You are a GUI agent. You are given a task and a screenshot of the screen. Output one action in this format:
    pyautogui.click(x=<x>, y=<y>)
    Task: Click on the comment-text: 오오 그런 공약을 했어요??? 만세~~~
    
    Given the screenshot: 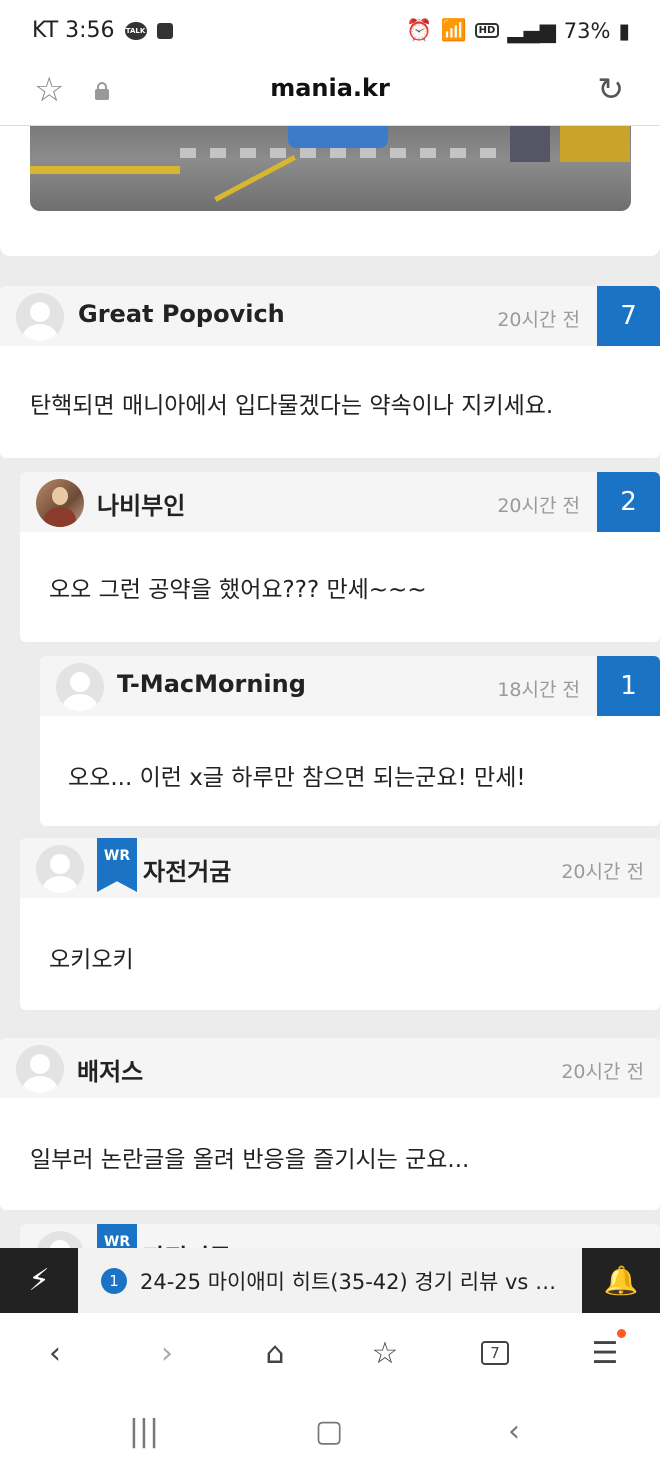 What is the action you would take?
    pyautogui.click(x=238, y=590)
    